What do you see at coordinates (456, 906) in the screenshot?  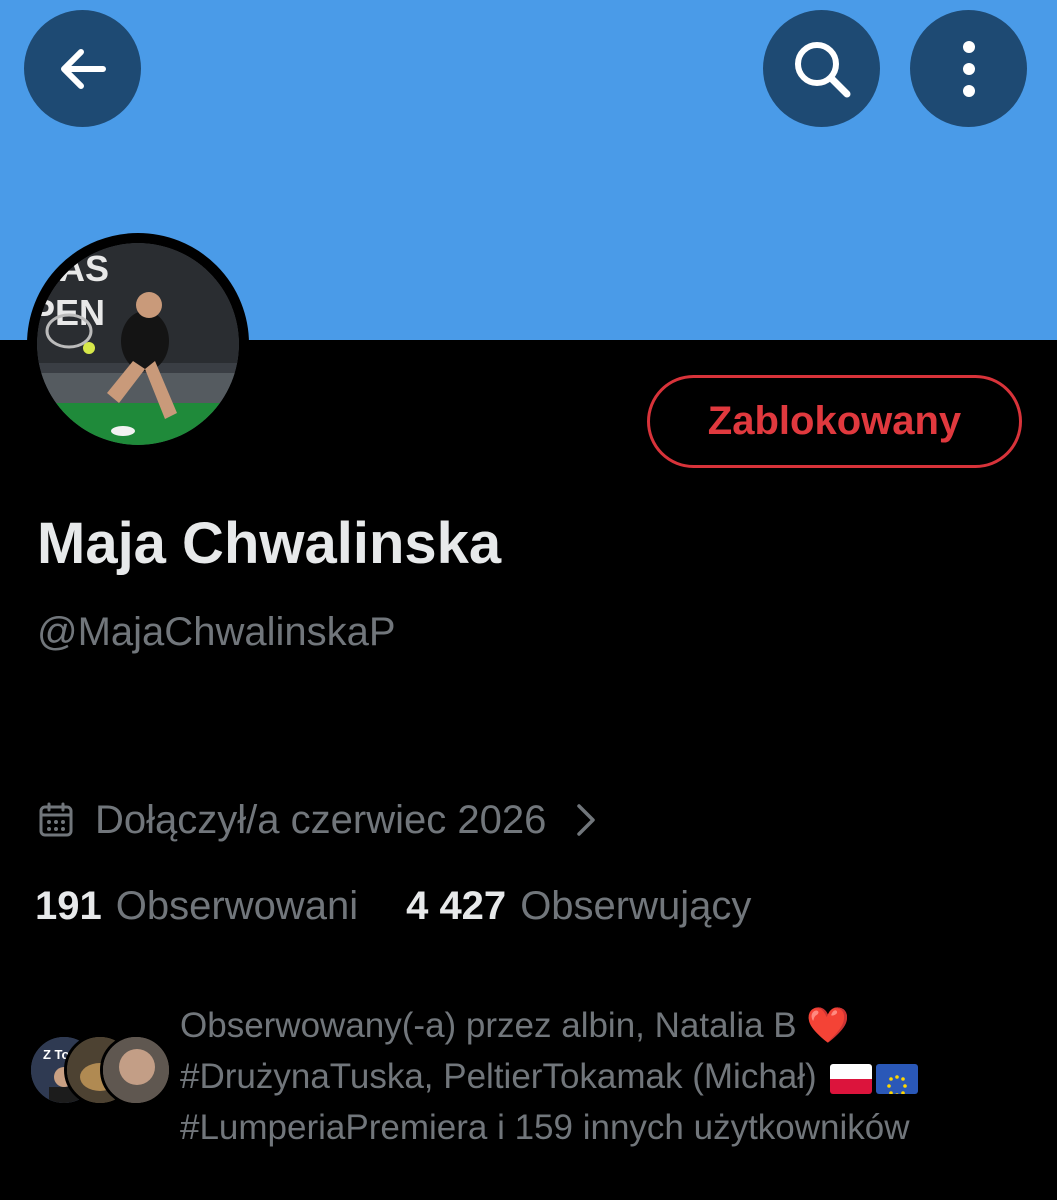 I see `followers-count: 4 427` at bounding box center [456, 906].